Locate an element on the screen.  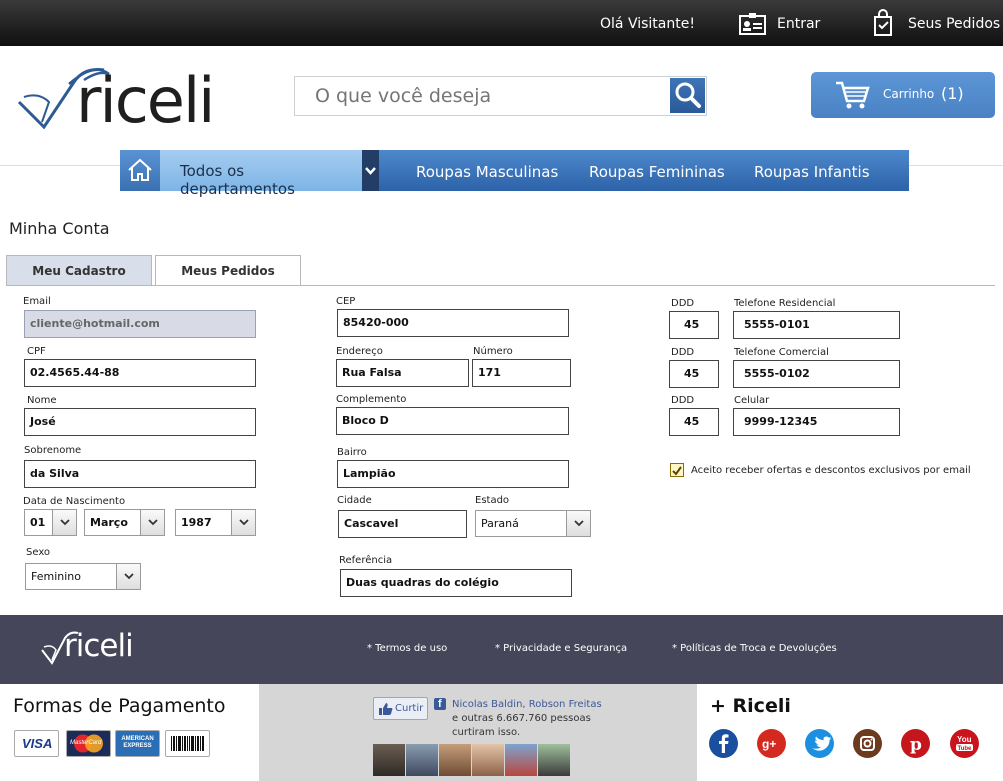
search-input is located at coordinates (482, 96).